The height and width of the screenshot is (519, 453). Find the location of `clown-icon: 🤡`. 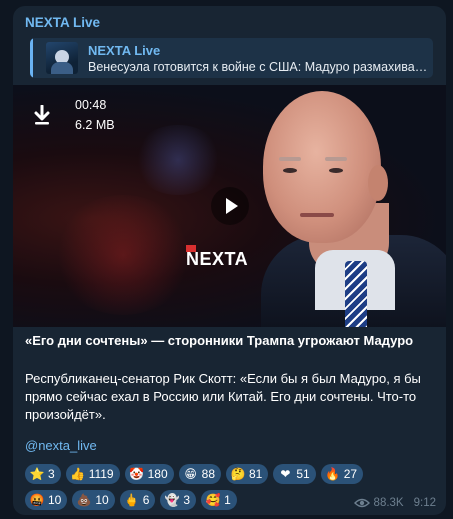

clown-icon: 🤡 is located at coordinates (137, 474).